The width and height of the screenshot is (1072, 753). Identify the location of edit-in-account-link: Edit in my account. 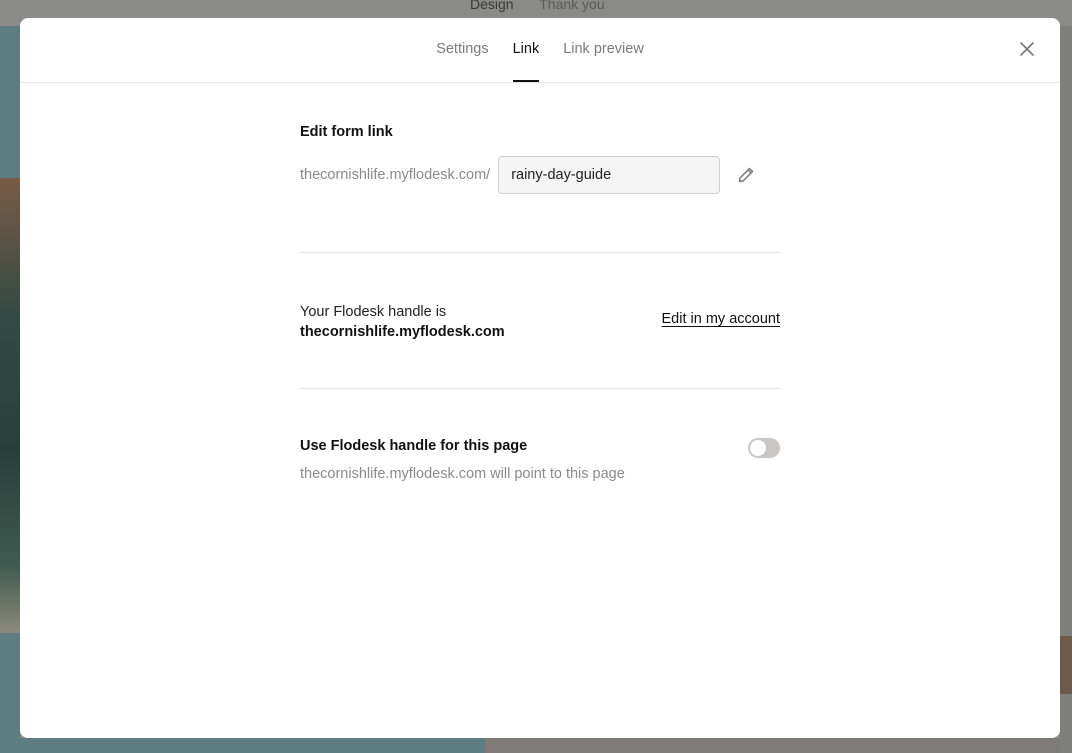
(721, 319).